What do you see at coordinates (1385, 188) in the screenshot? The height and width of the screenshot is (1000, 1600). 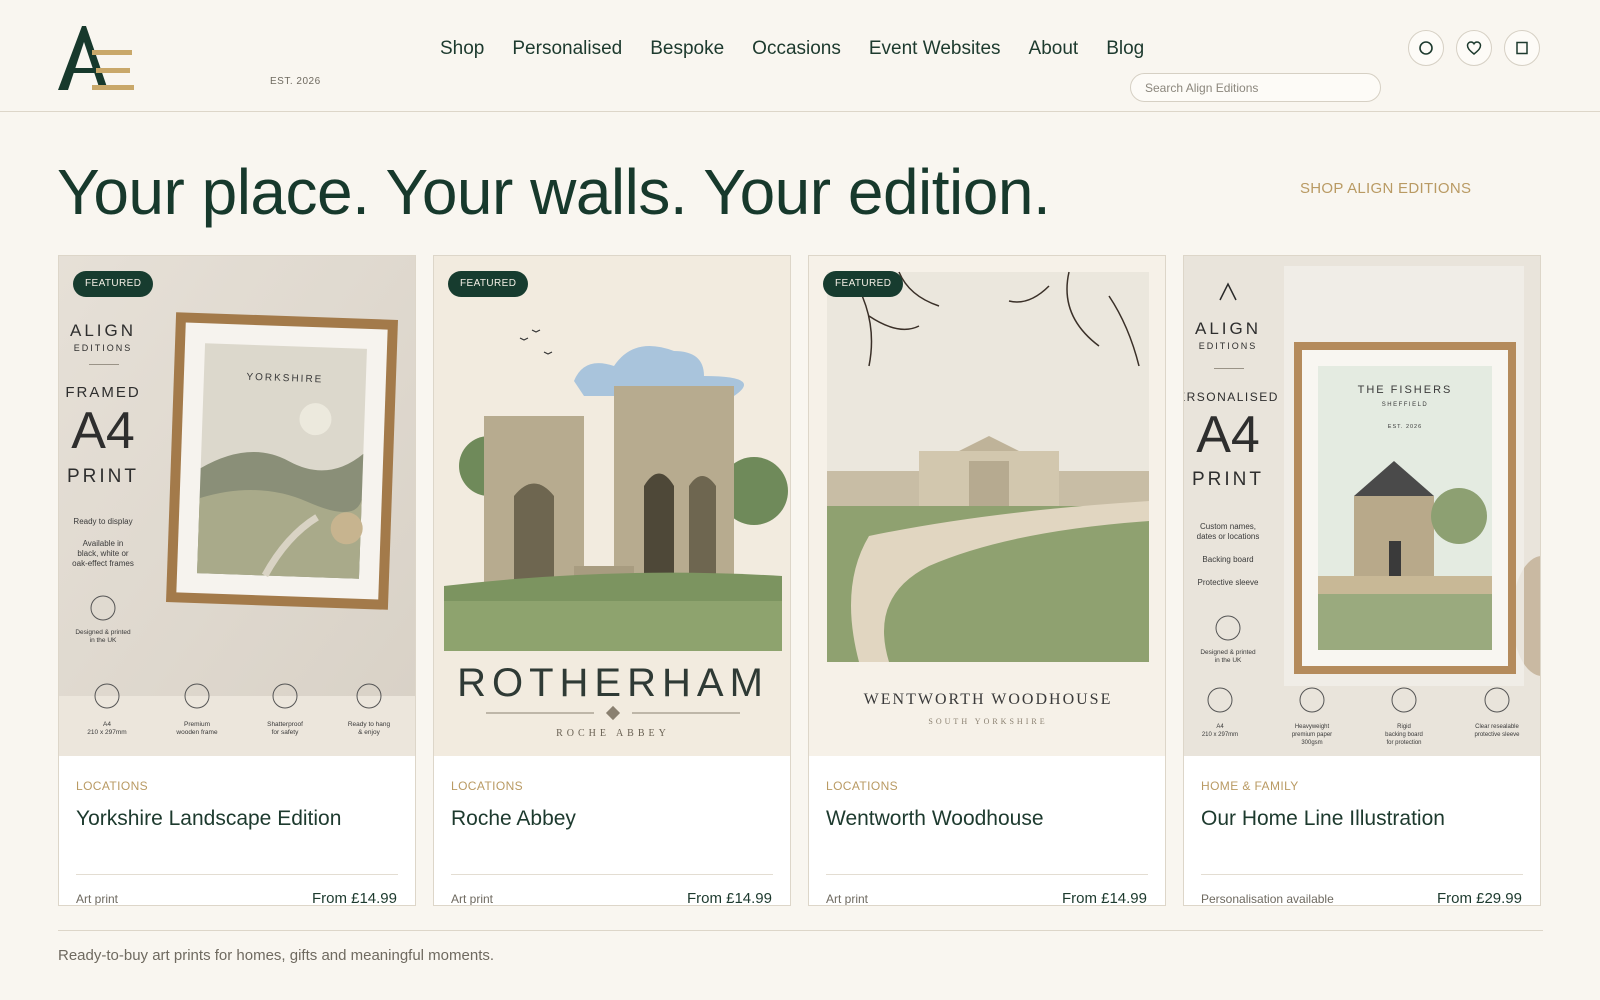 I see `shop-align-editions-link: SHOP ALIGN EDITIONS` at bounding box center [1385, 188].